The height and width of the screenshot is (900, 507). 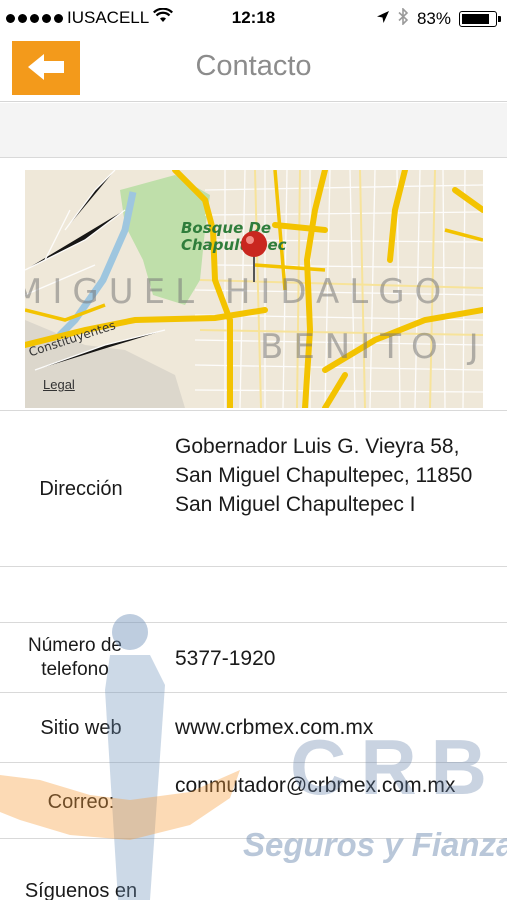 I want to click on social-label: Síguenos en, so click(x=81, y=890).